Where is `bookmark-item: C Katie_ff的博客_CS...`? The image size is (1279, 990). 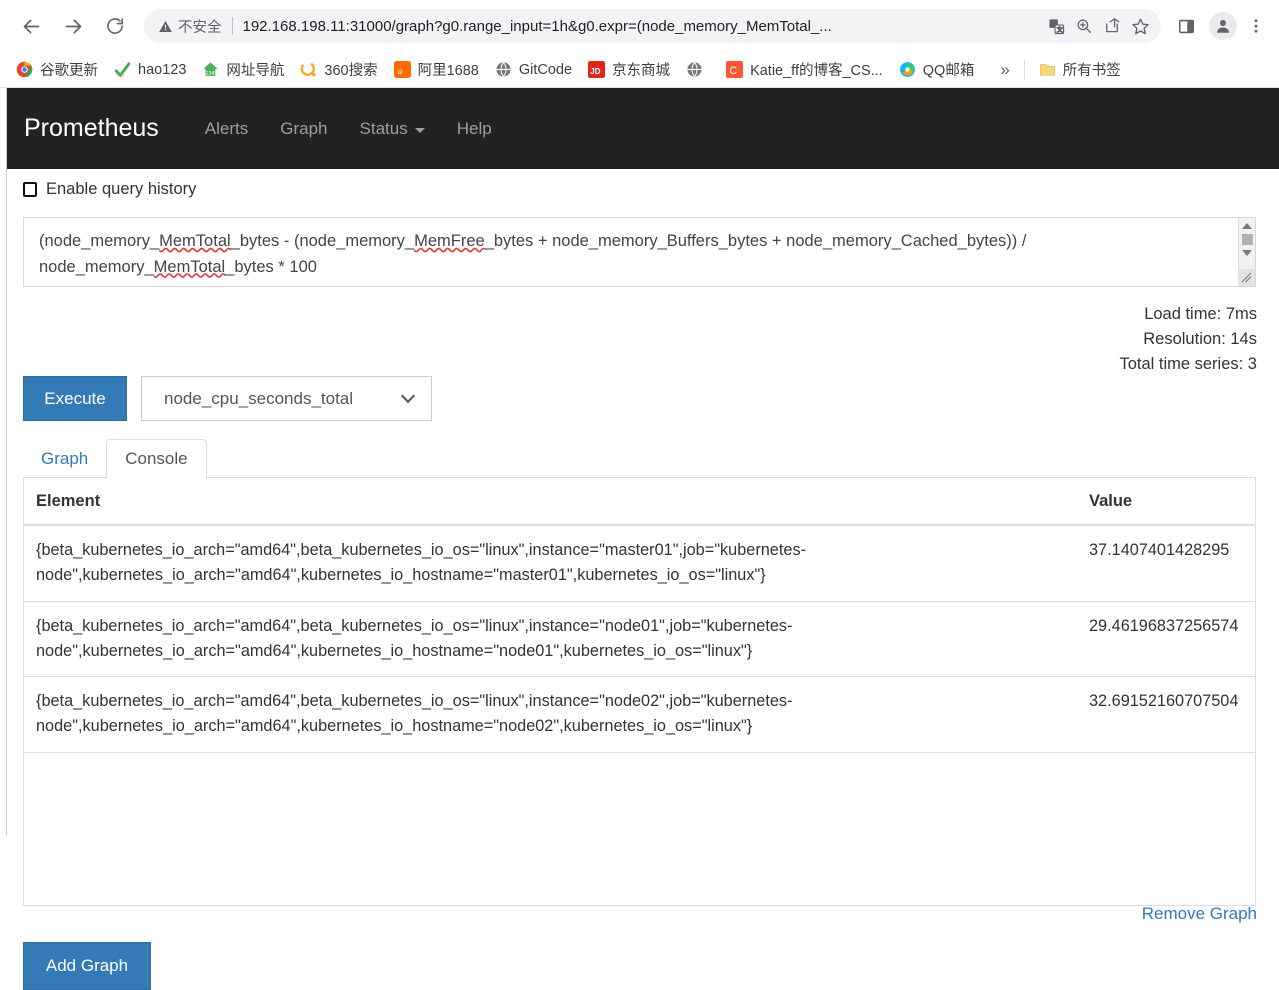
bookmark-item: C Katie_ff的博客_CS... is located at coordinates (804, 69).